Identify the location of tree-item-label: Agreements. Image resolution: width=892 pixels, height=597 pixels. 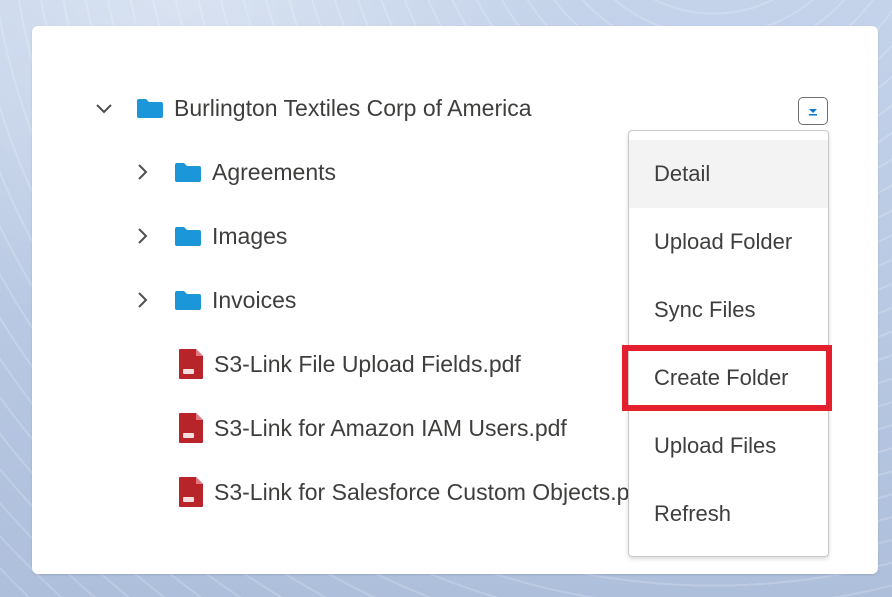
(274, 171).